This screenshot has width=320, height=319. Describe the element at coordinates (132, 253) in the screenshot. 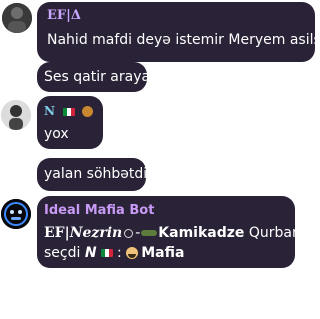

I see `spy-face-icon` at that location.